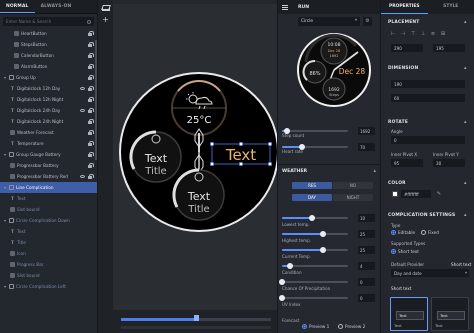 This screenshot has width=474, height=333. I want to click on timeline-handle, so click(196, 318).